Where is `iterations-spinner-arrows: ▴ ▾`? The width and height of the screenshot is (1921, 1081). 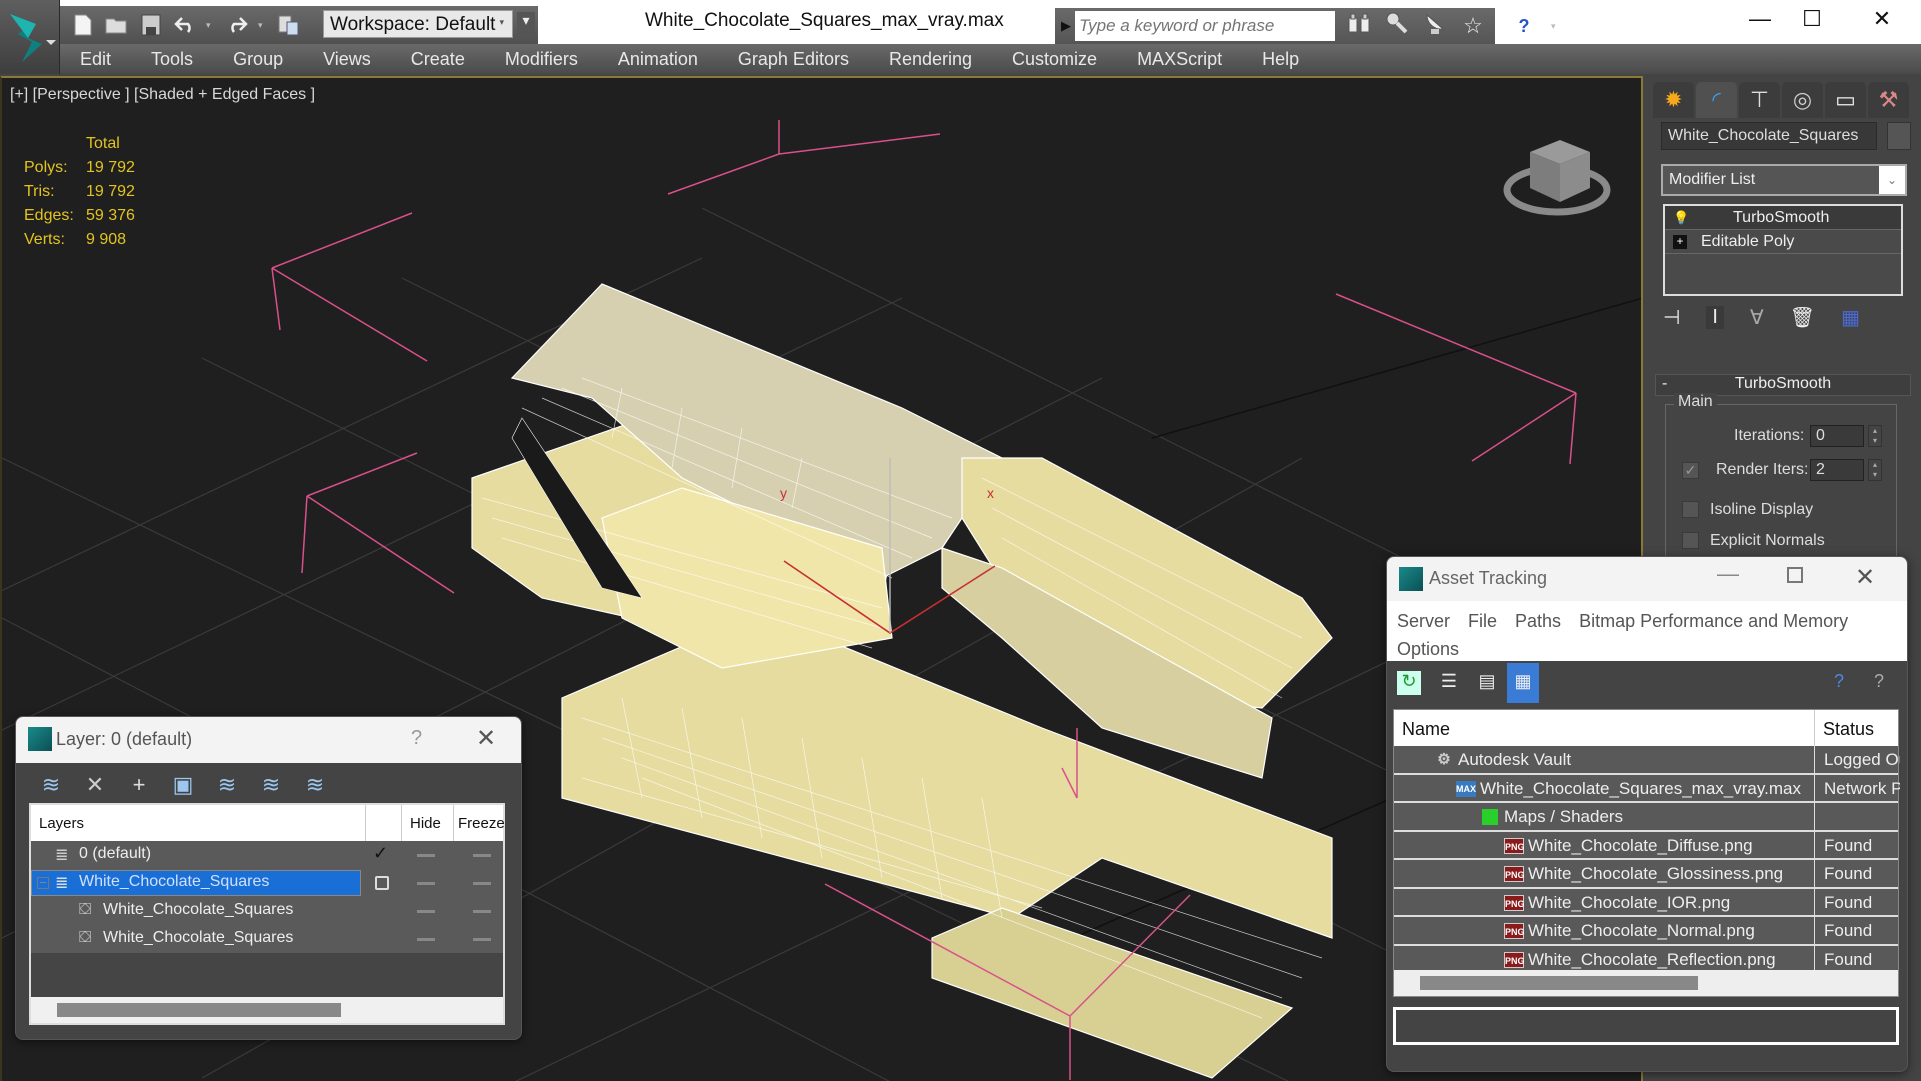
iterations-spinner-arrows: ▴ ▾ is located at coordinates (1875, 436).